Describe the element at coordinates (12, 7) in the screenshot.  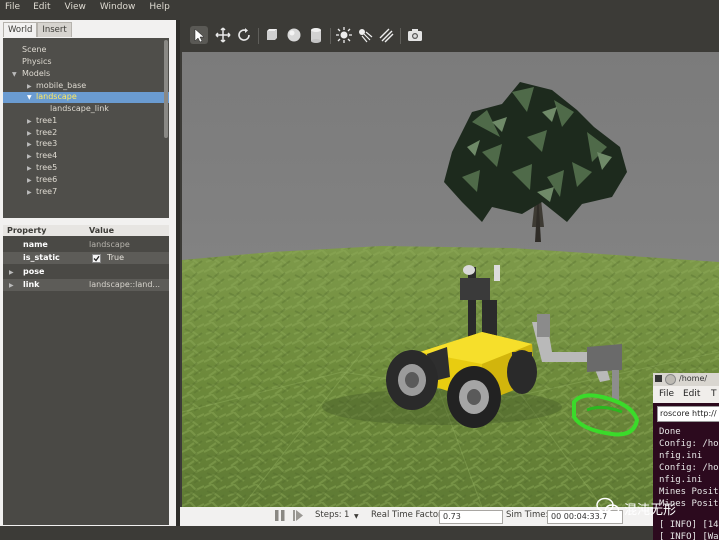
I see `menu-file: File` at that location.